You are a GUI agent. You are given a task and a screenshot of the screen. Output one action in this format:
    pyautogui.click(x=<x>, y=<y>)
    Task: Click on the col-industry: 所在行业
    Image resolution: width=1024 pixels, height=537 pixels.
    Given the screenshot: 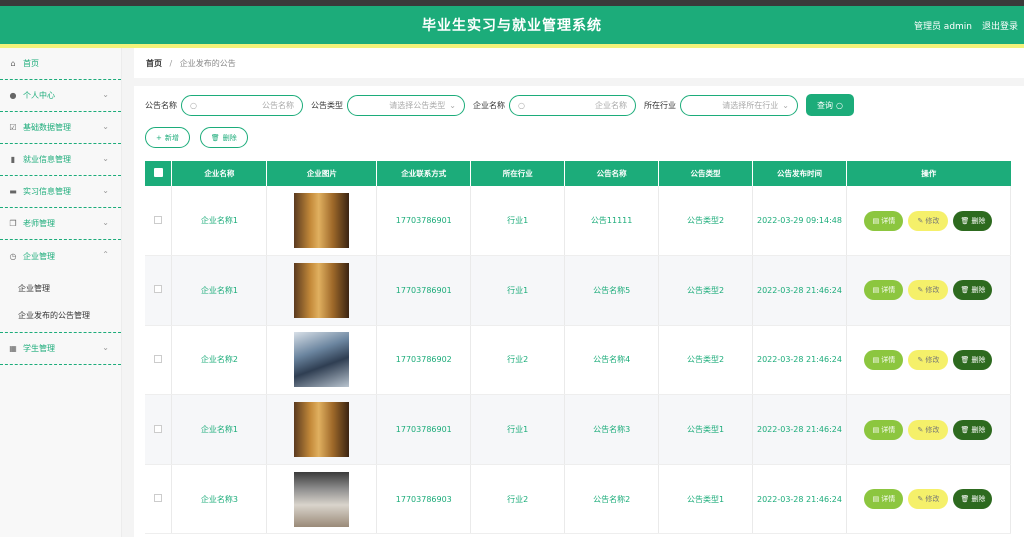 What is the action you would take?
    pyautogui.click(x=518, y=173)
    